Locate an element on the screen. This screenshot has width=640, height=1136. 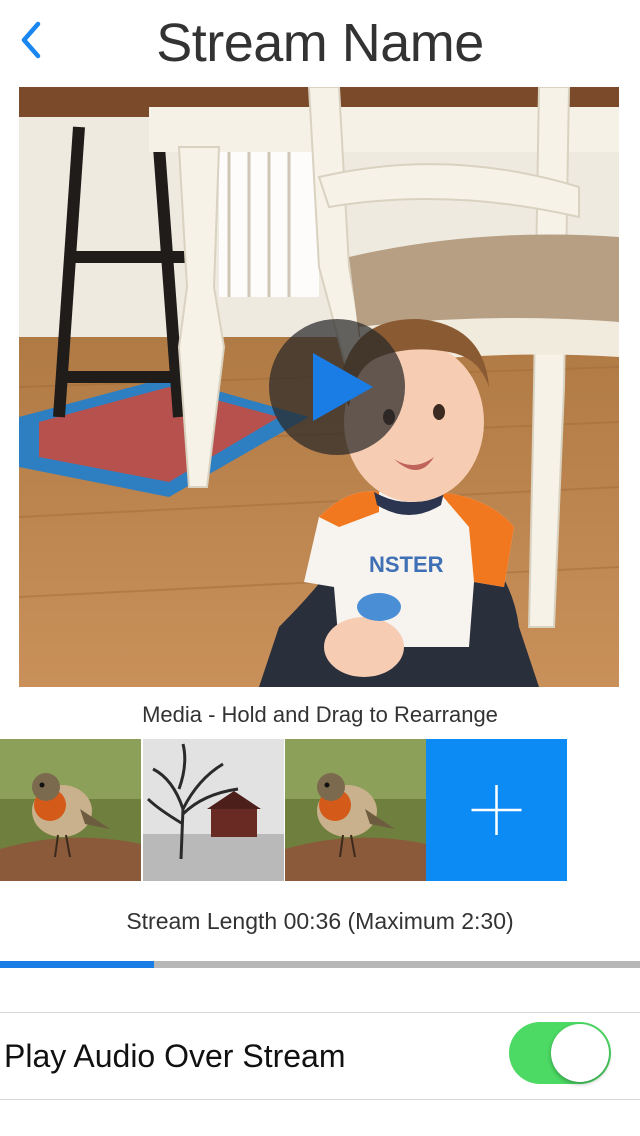
page-title: Stream Name is located at coordinates (320, 43).